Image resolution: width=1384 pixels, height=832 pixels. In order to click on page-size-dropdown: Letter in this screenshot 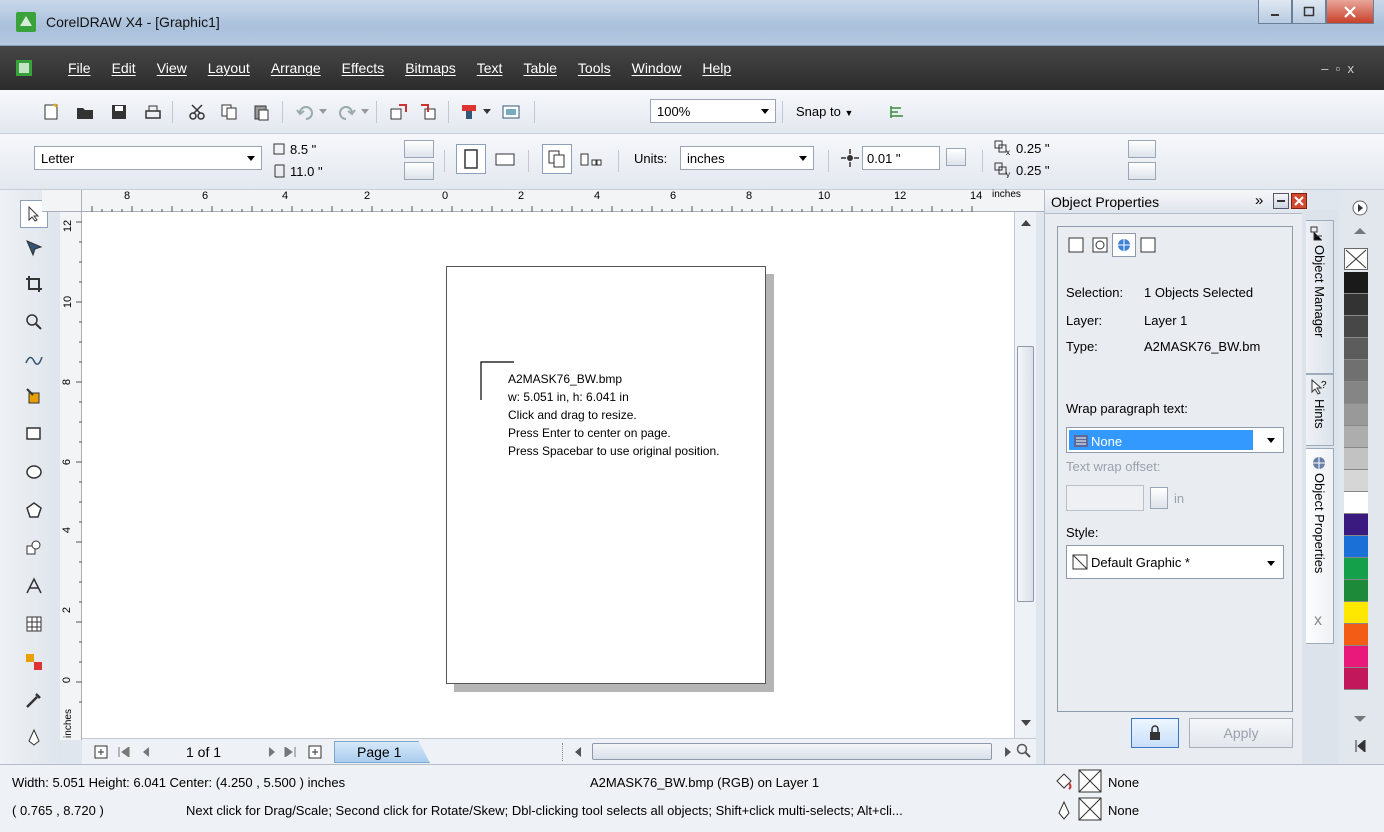, I will do `click(148, 158)`.